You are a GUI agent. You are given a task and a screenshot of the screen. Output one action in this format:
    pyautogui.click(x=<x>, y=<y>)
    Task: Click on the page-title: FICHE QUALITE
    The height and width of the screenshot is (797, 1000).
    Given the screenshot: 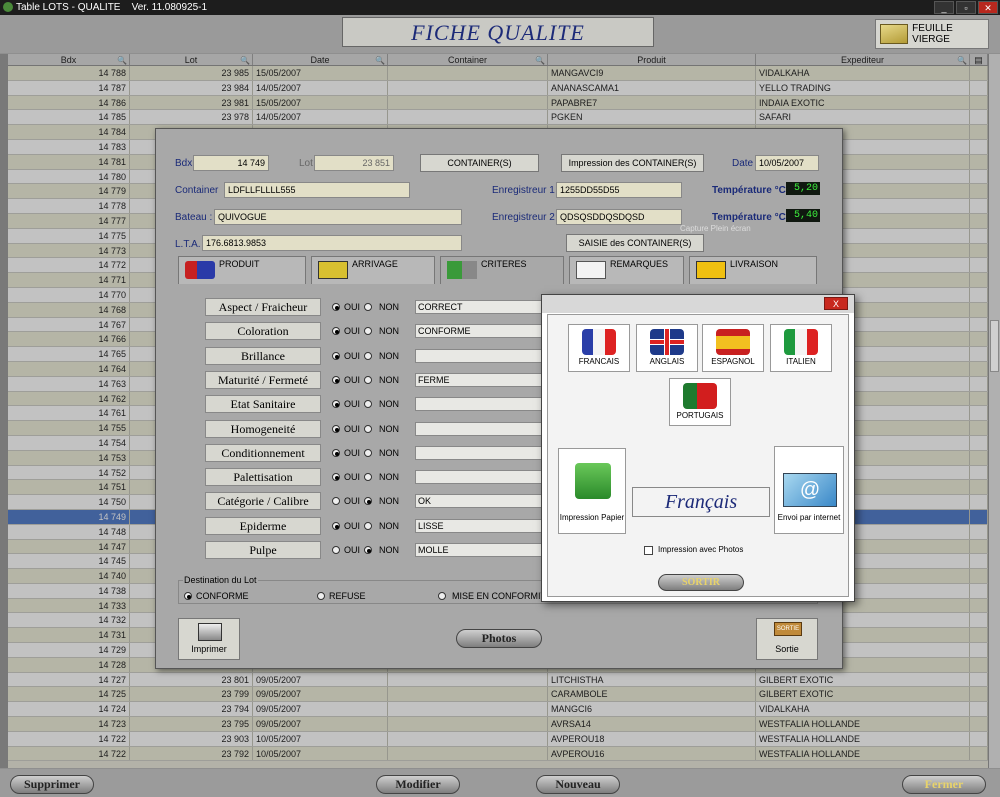 What is the action you would take?
    pyautogui.click(x=498, y=32)
    